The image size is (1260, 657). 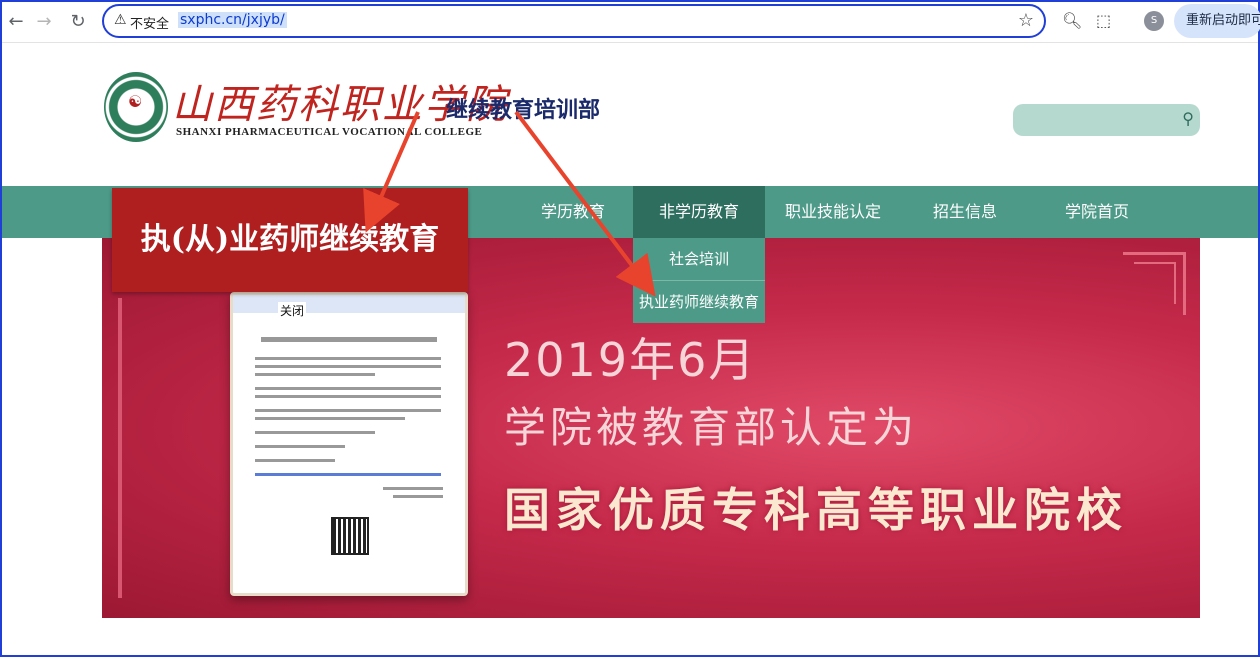 I want to click on notice-link, so click(x=348, y=474).